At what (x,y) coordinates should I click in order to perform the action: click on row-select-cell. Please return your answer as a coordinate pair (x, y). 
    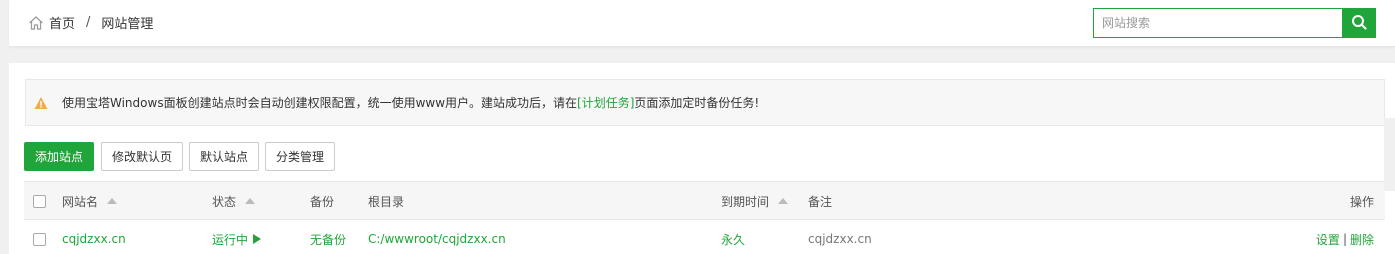
    Looking at the image, I should click on (39, 237).